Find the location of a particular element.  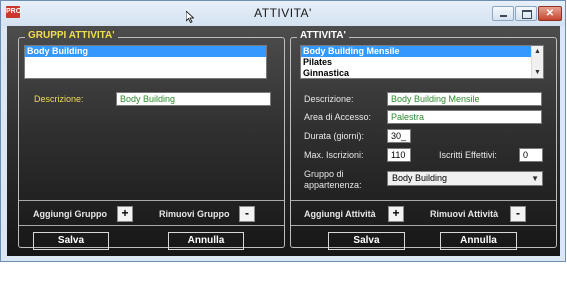

gruppi-attivita-legend: GRUPPI ATTIVITA' is located at coordinates (71, 35).